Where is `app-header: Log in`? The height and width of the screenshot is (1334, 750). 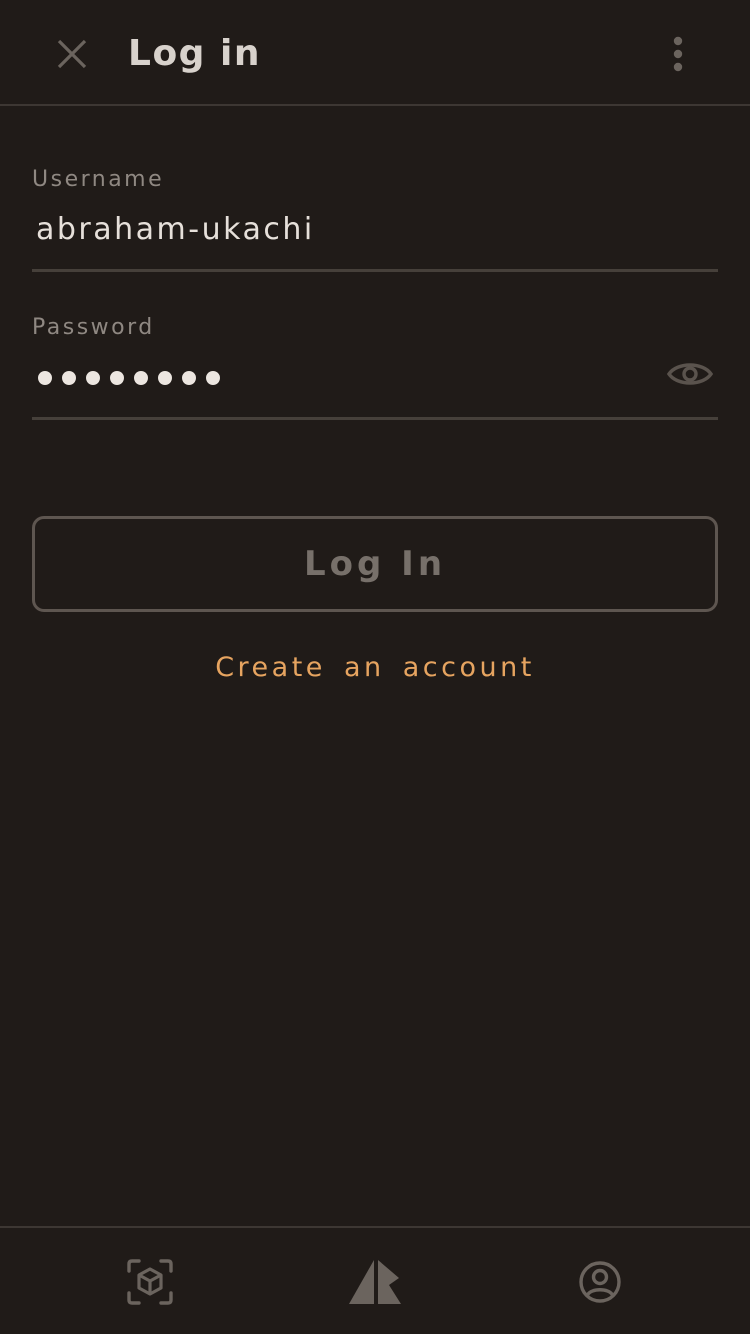 app-header: Log in is located at coordinates (375, 53).